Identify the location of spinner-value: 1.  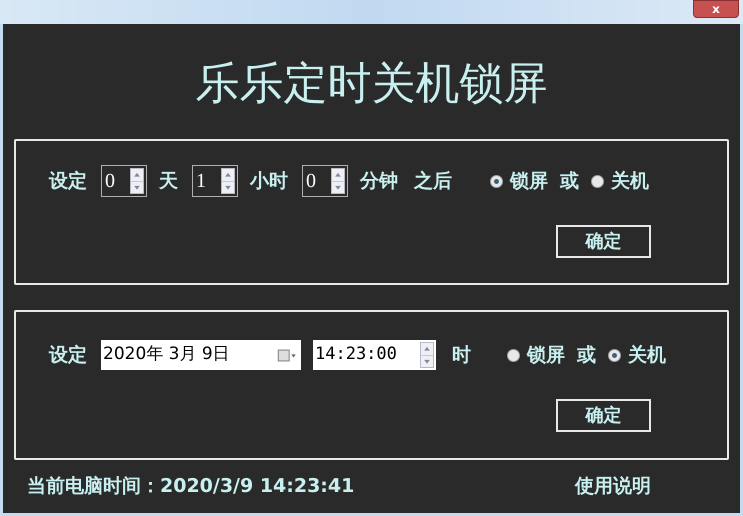
(201, 181).